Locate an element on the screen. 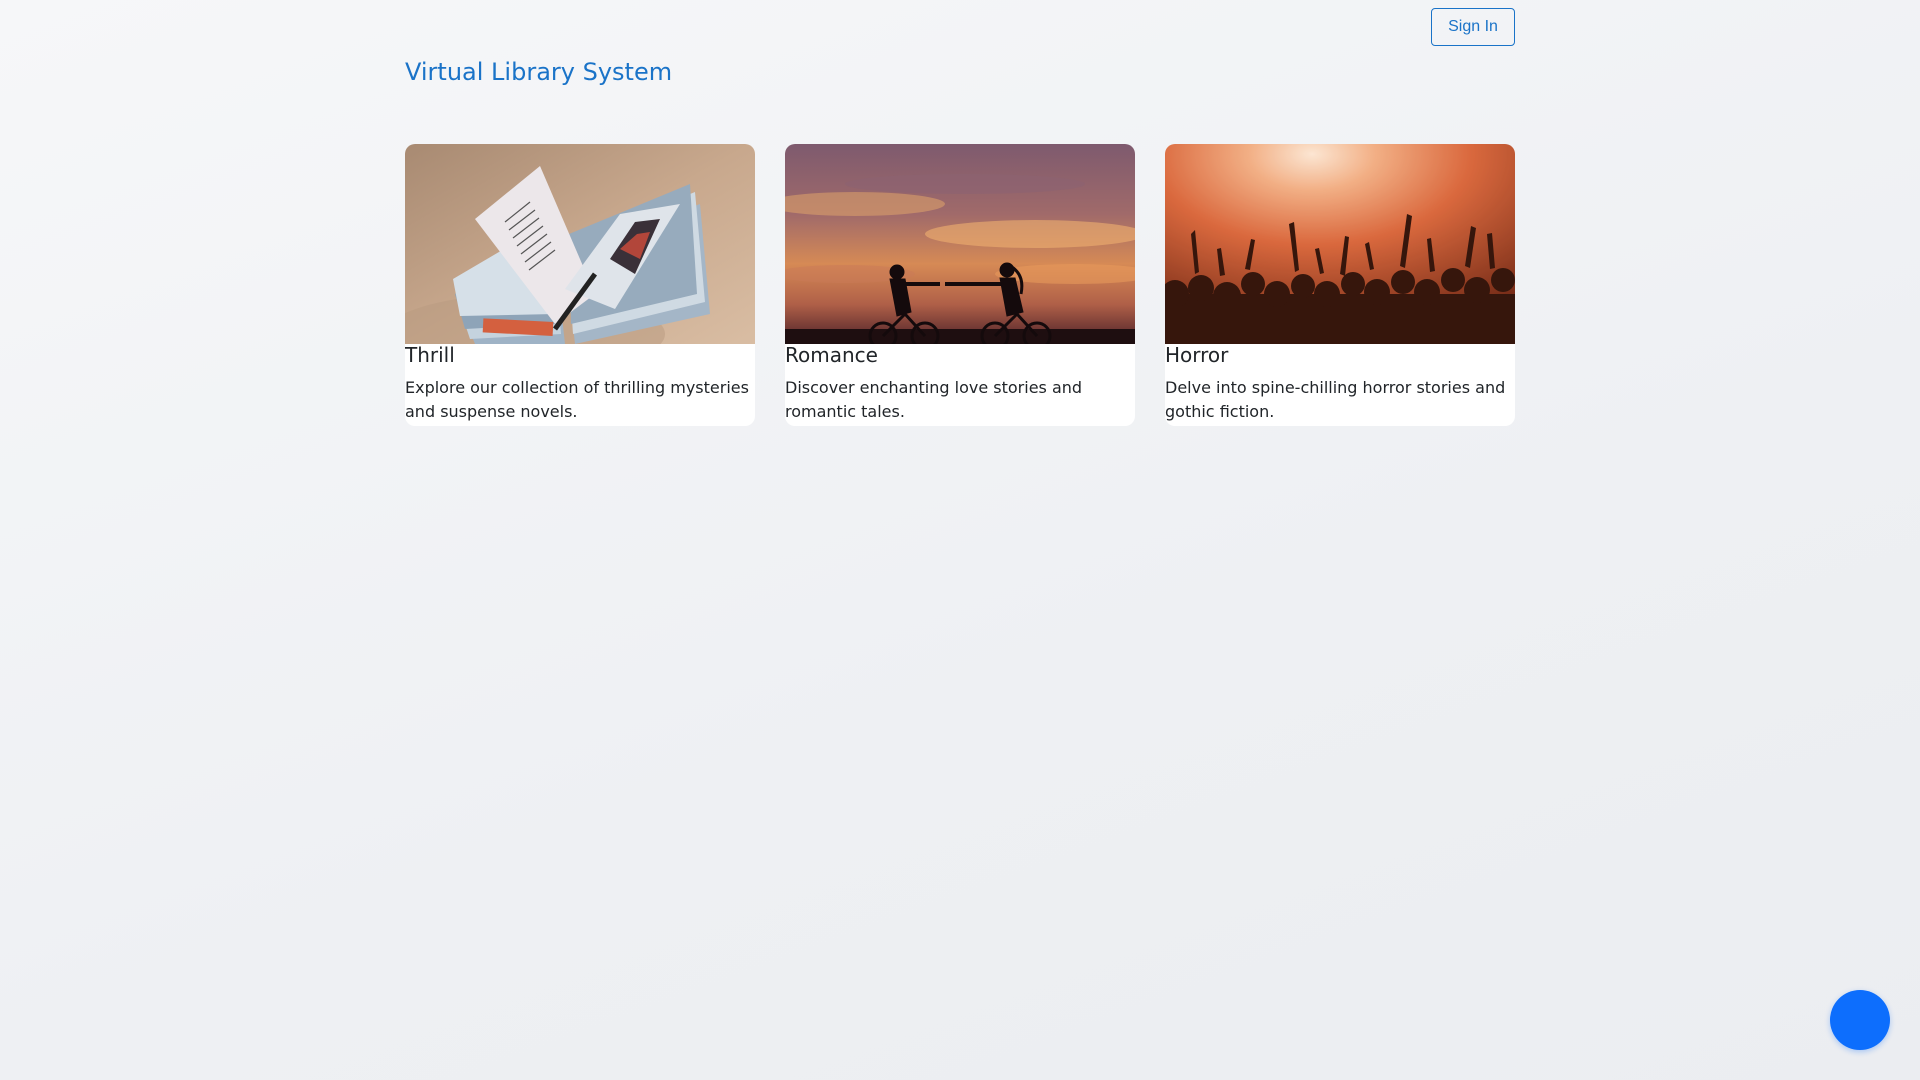  thrill-card-image is located at coordinates (580, 244).